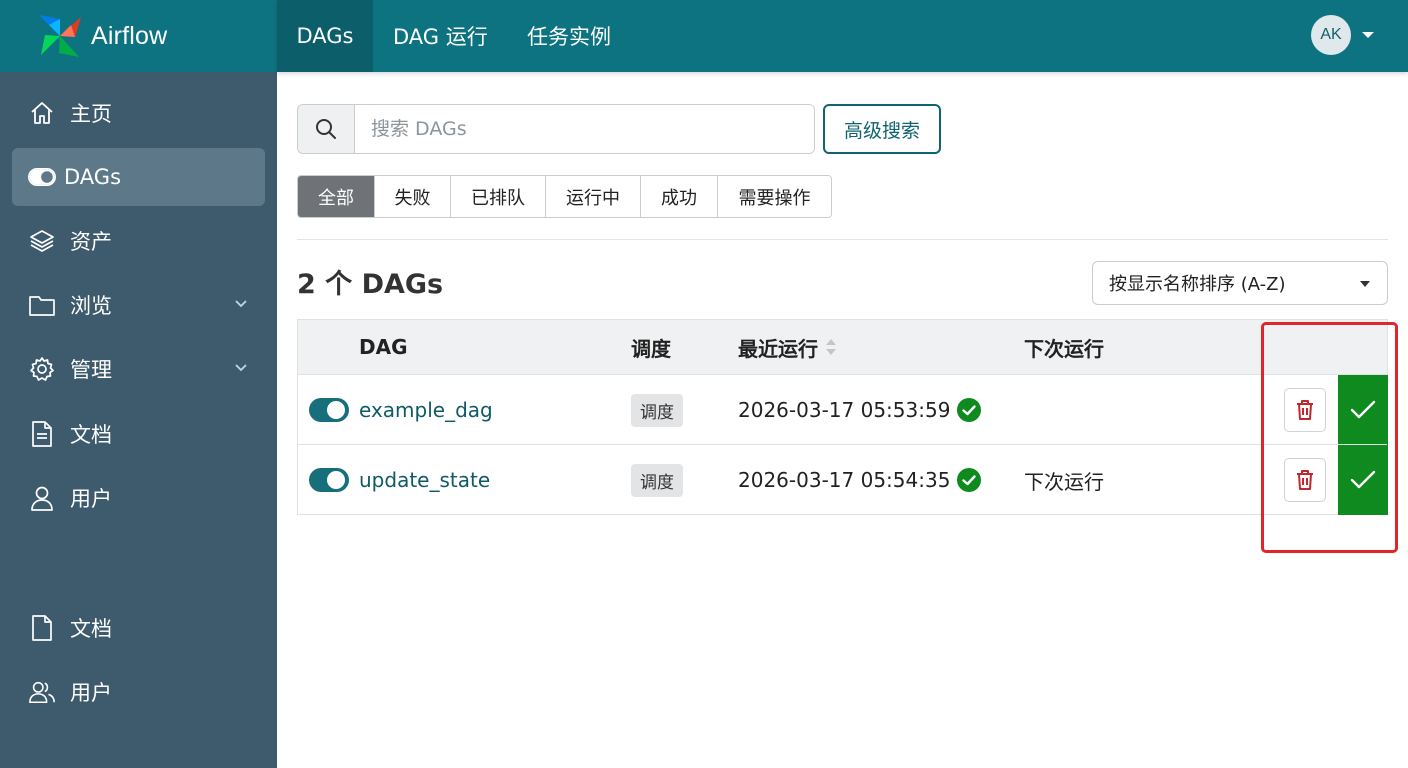 The height and width of the screenshot is (768, 1408). I want to click on column-header-schedule: 调度, so click(651, 347).